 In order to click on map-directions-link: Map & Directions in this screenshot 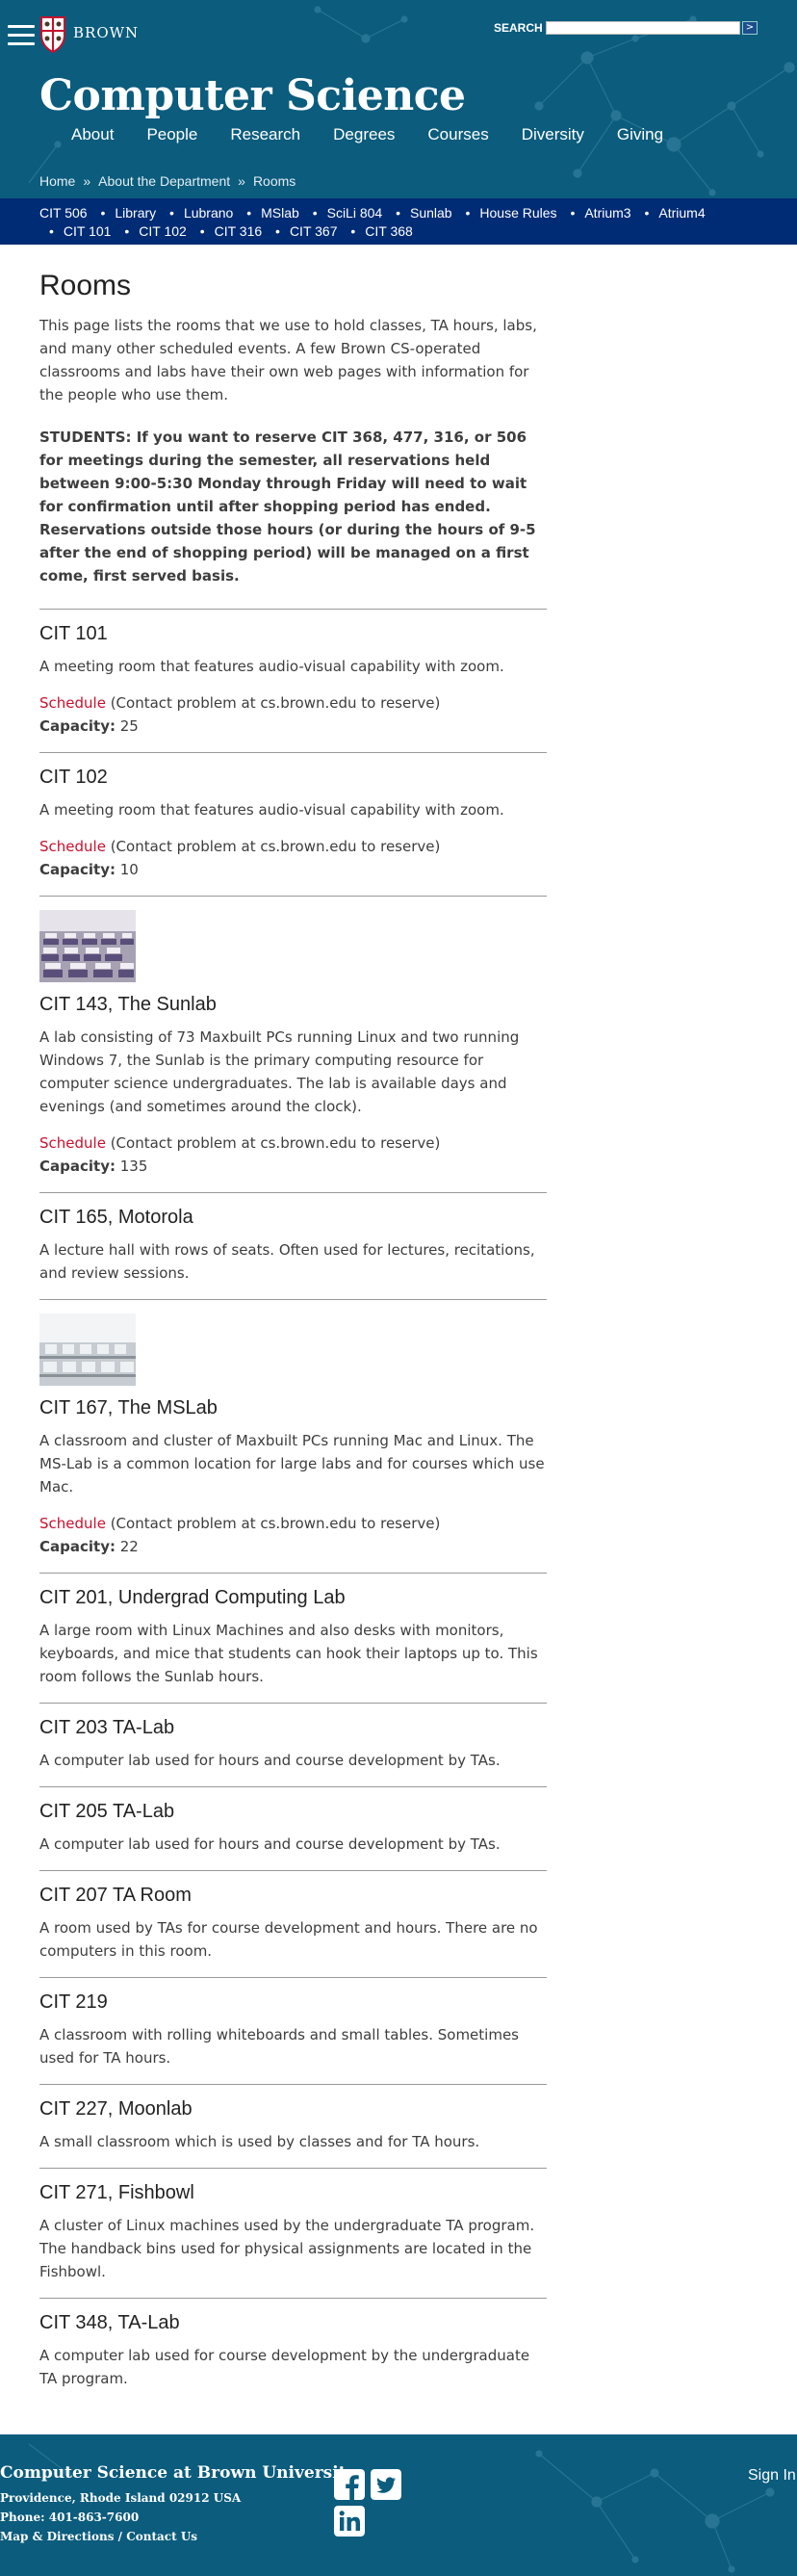, I will do `click(57, 2536)`.